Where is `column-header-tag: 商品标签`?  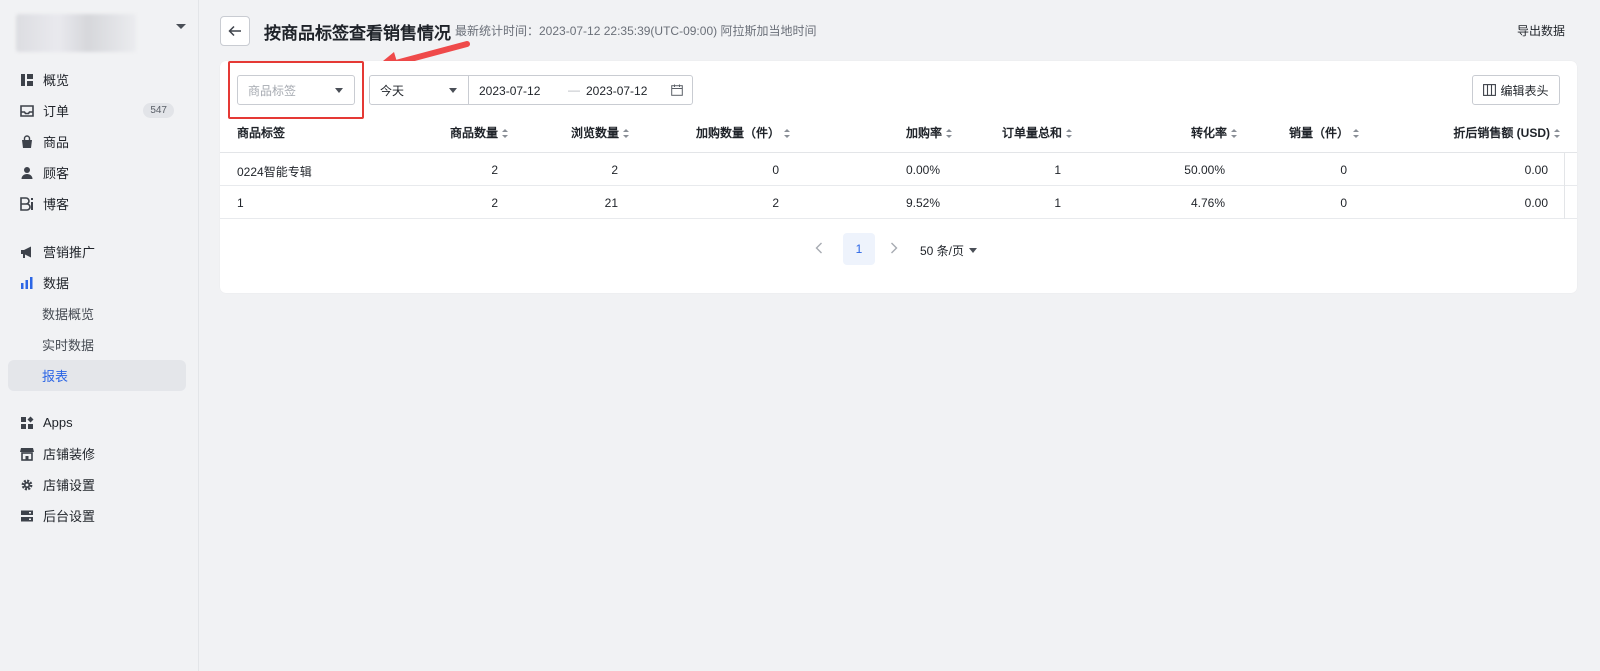
column-header-tag: 商品标签 is located at coordinates (261, 132).